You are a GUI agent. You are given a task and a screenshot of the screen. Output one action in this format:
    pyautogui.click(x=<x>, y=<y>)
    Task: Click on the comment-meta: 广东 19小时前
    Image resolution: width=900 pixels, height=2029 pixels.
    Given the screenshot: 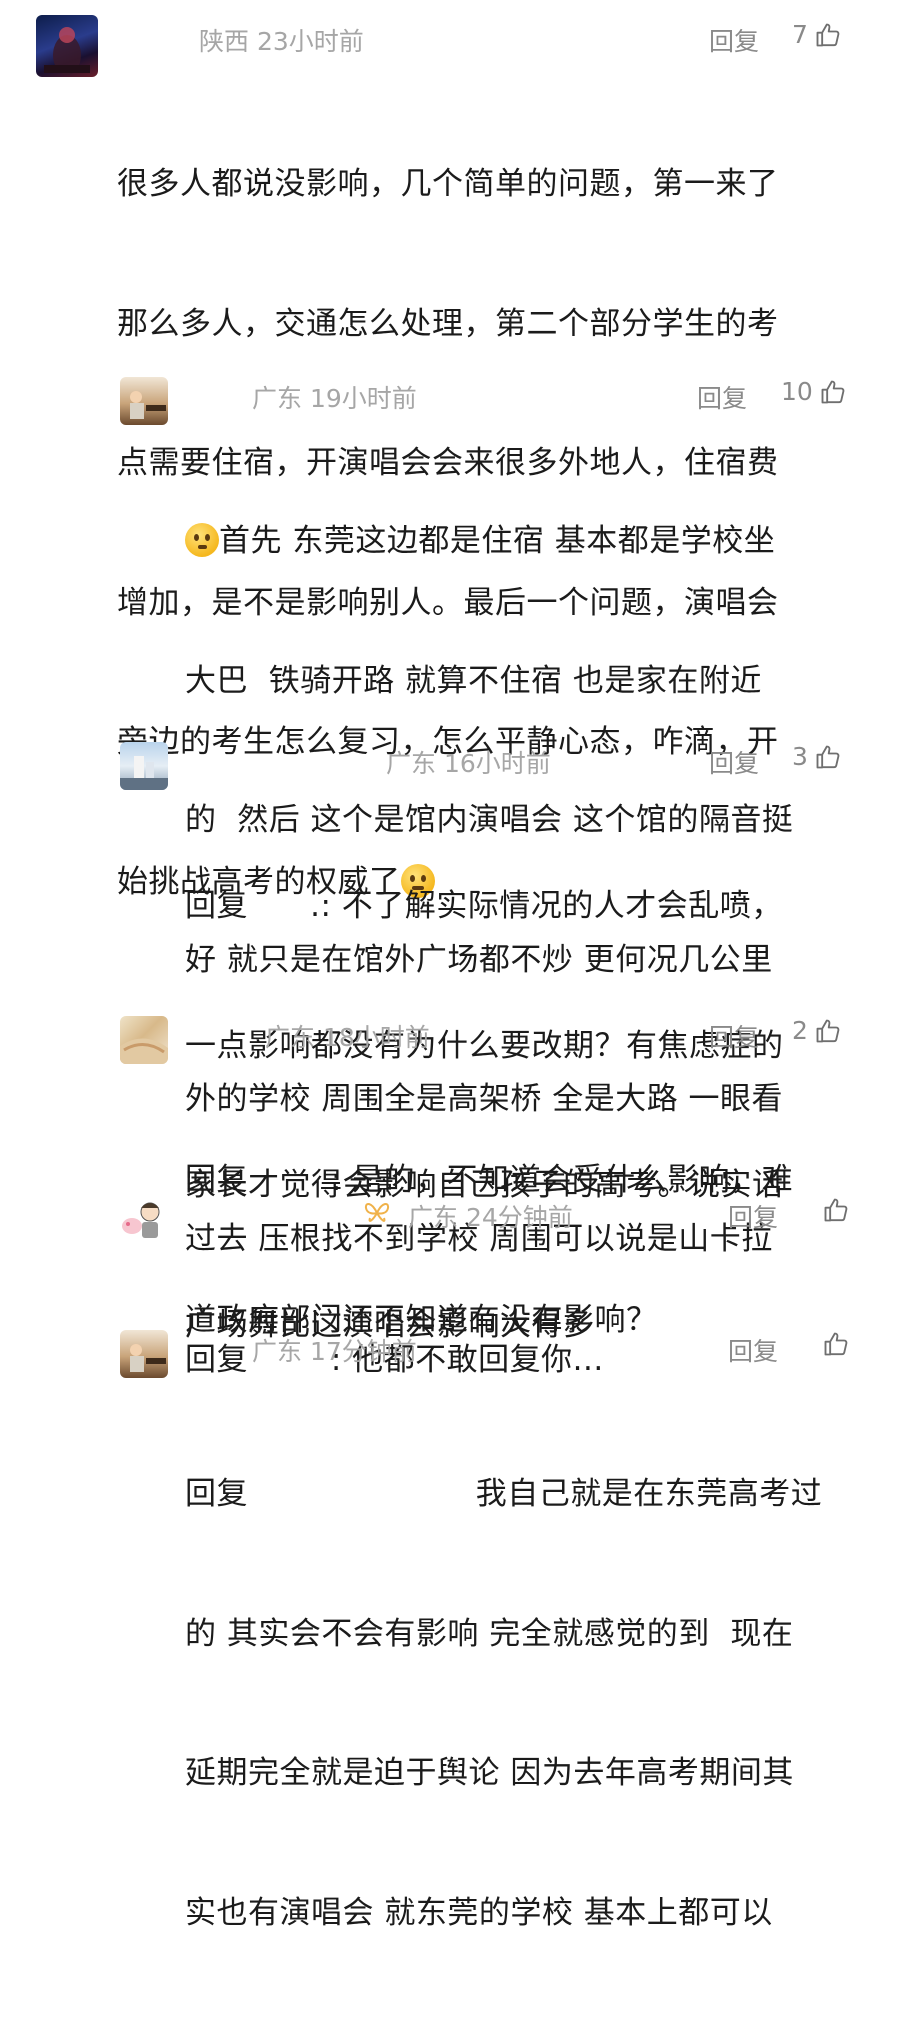 What is the action you would take?
    pyautogui.click(x=334, y=398)
    